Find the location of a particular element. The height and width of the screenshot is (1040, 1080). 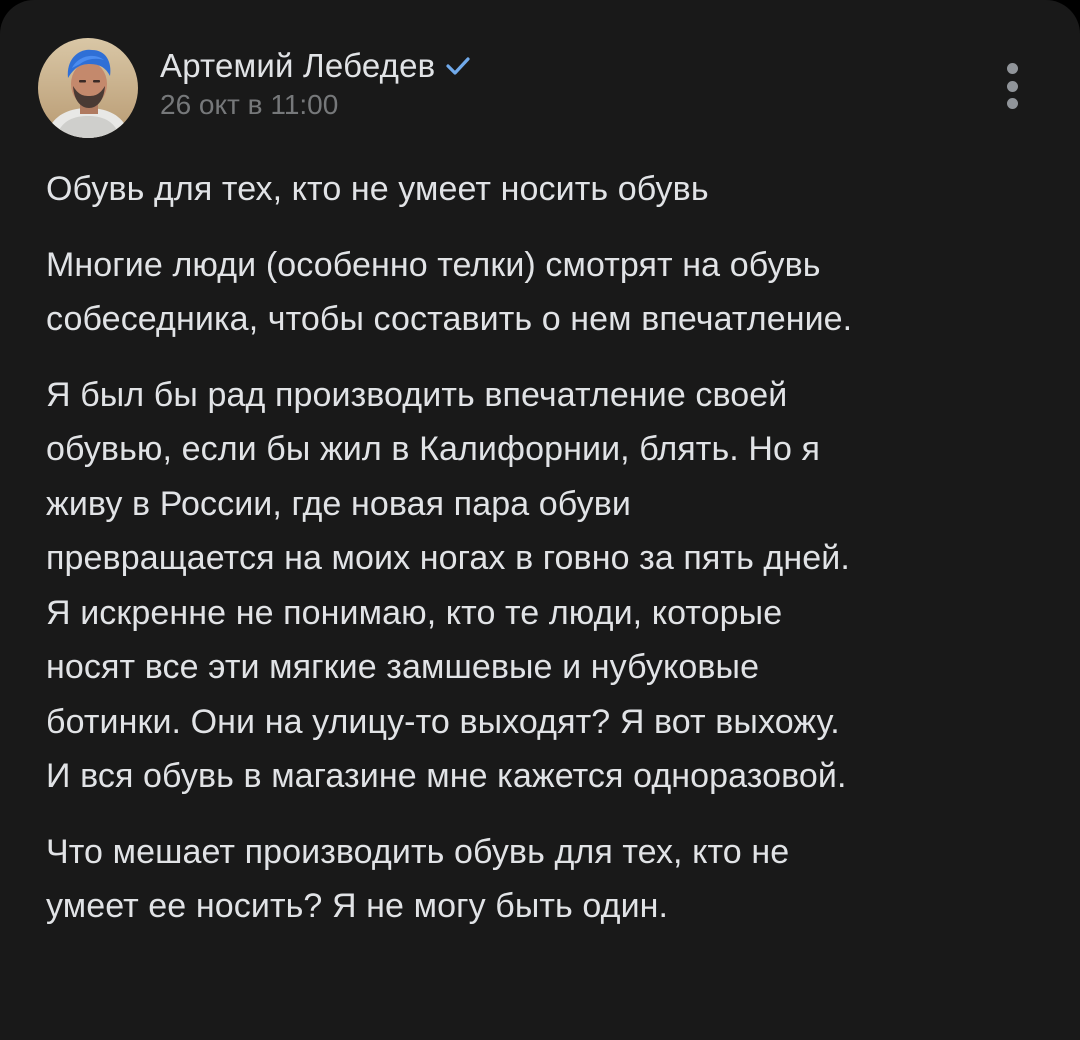

post-header: Артемий Лебедев 26 окт в 11:00 is located at coordinates (254, 88).